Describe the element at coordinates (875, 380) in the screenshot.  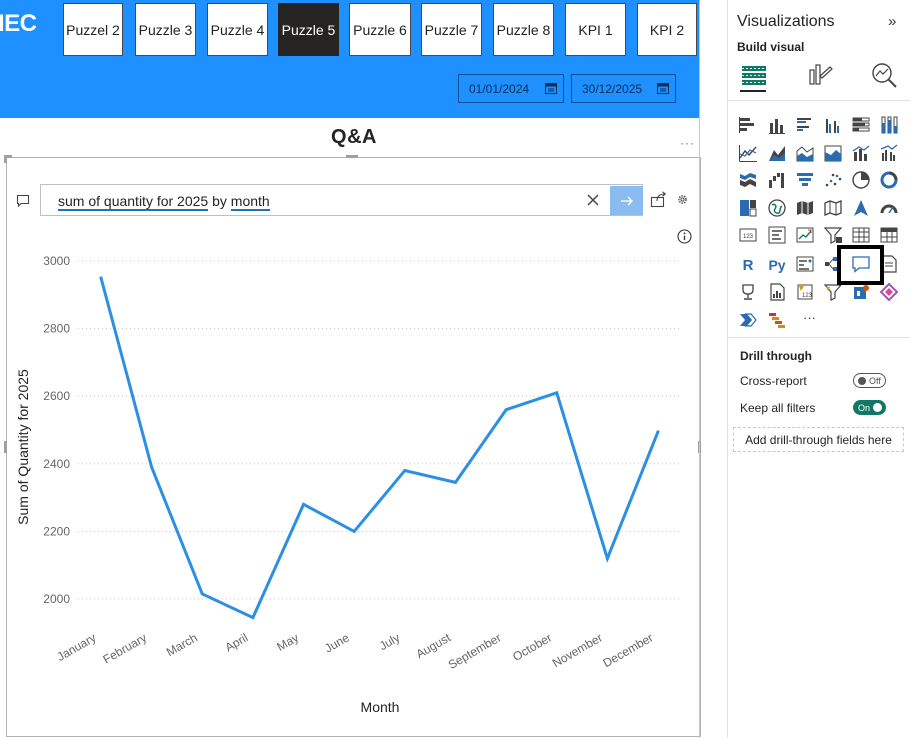
I see `toggle-state: Off` at that location.